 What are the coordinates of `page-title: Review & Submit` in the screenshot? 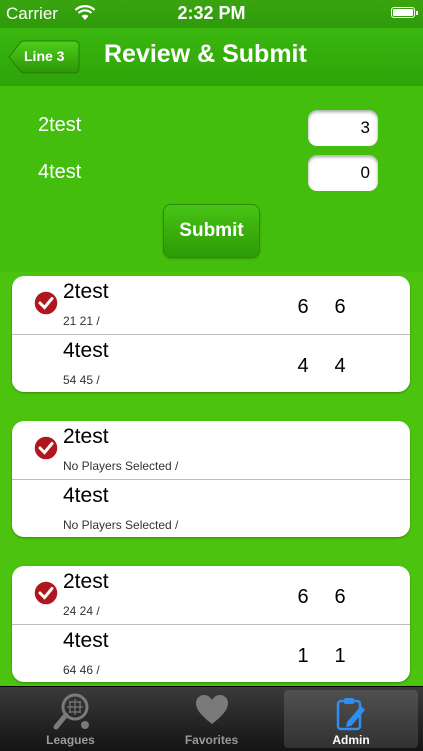 It's located at (205, 54).